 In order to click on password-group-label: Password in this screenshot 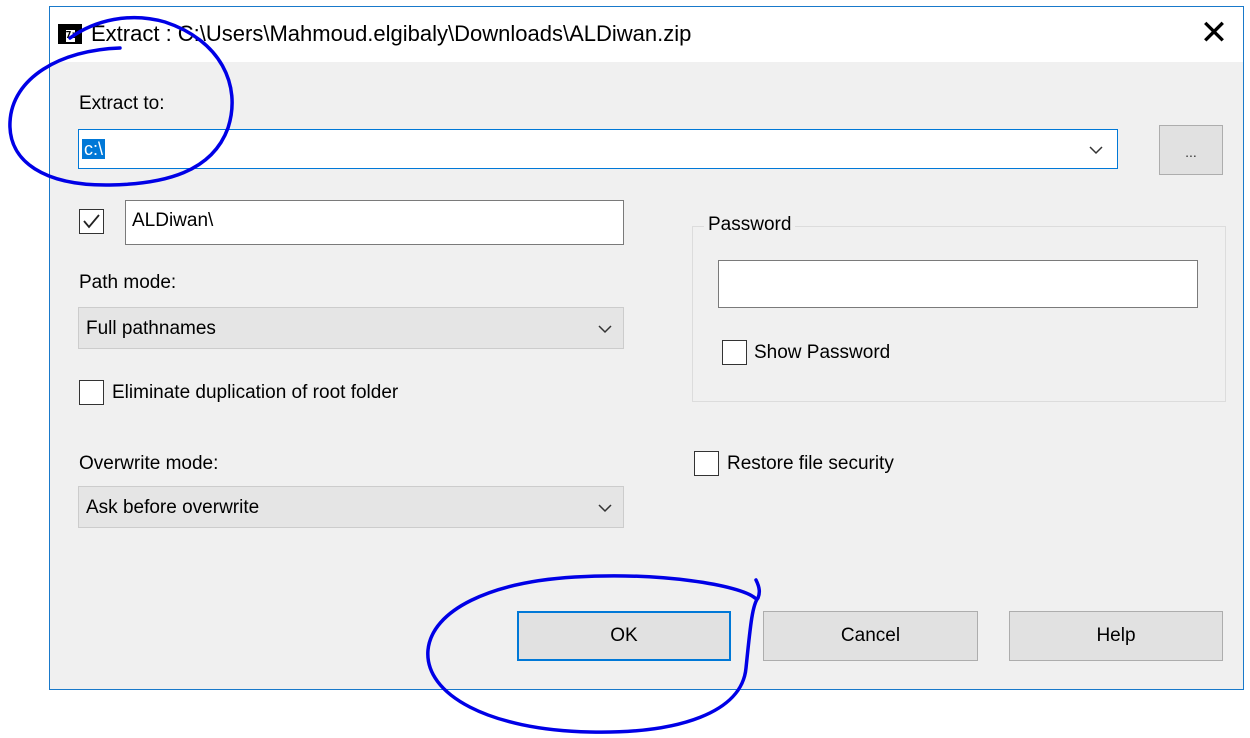, I will do `click(750, 225)`.